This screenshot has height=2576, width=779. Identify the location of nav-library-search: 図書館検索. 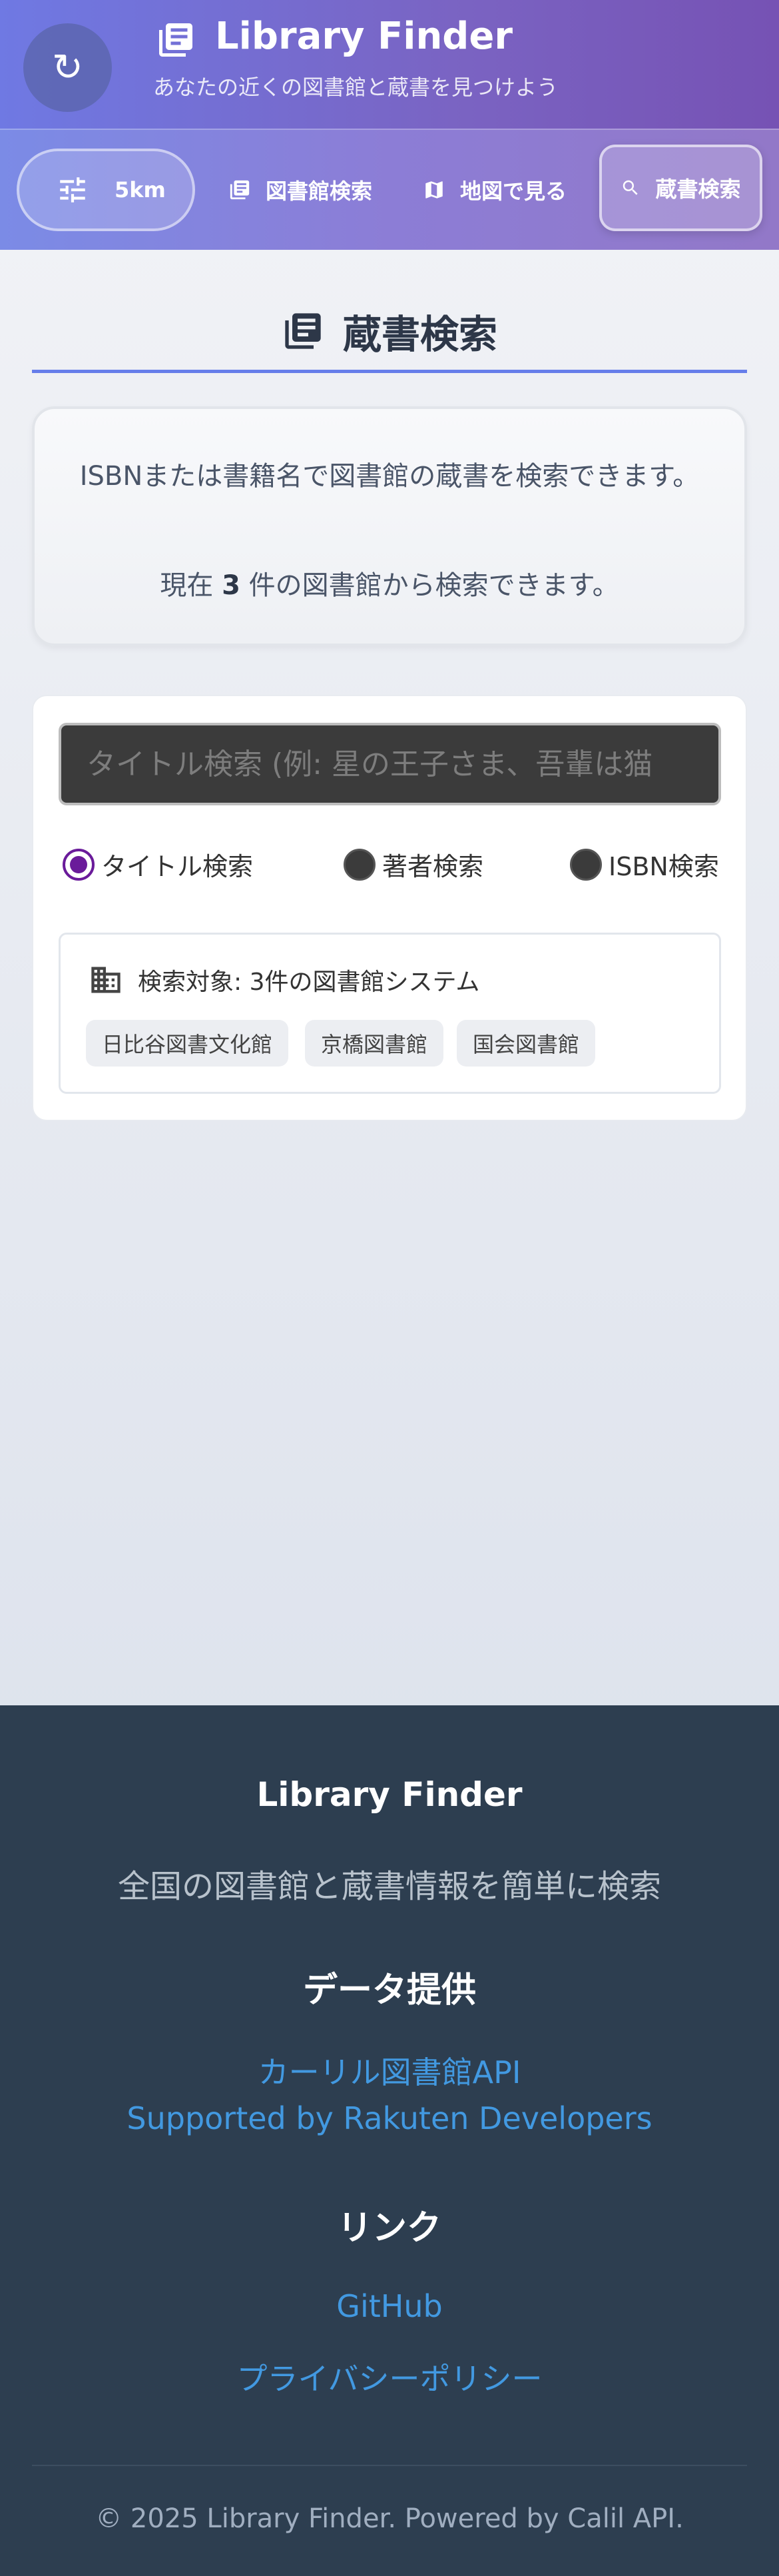
(300, 190).